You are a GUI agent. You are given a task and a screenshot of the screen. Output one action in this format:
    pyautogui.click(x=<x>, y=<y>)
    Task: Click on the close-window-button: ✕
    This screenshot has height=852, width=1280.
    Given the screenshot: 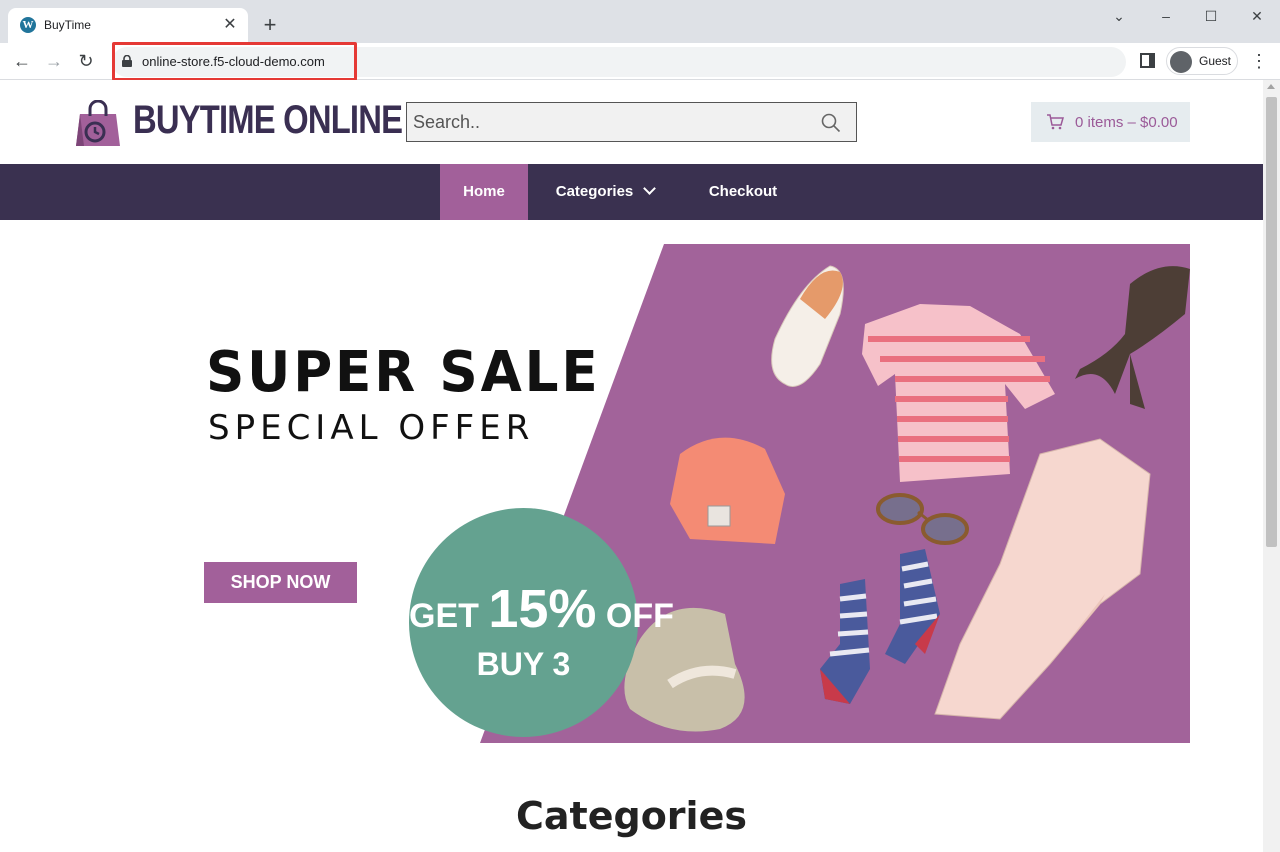 What is the action you would take?
    pyautogui.click(x=1257, y=16)
    